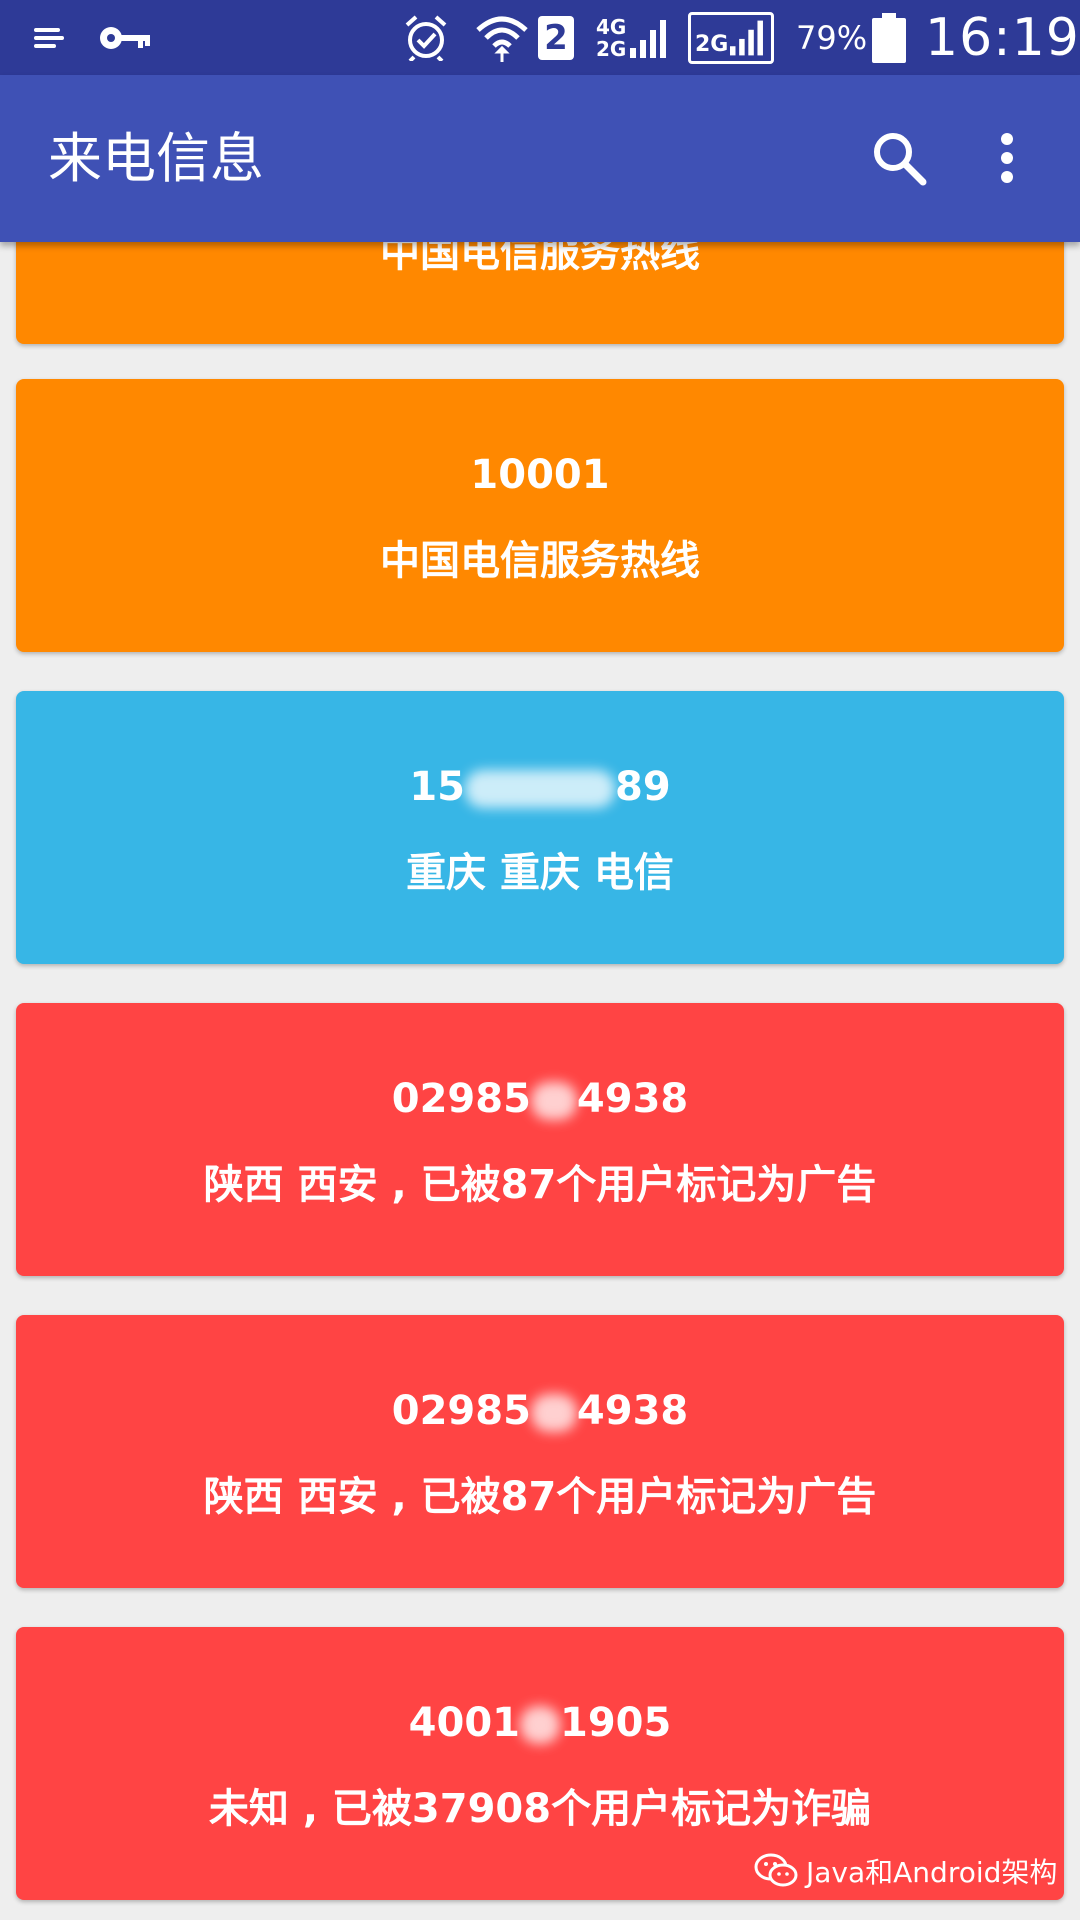 The height and width of the screenshot is (1920, 1080). Describe the element at coordinates (832, 37) in the screenshot. I see `battery-percentage: 79%` at that location.